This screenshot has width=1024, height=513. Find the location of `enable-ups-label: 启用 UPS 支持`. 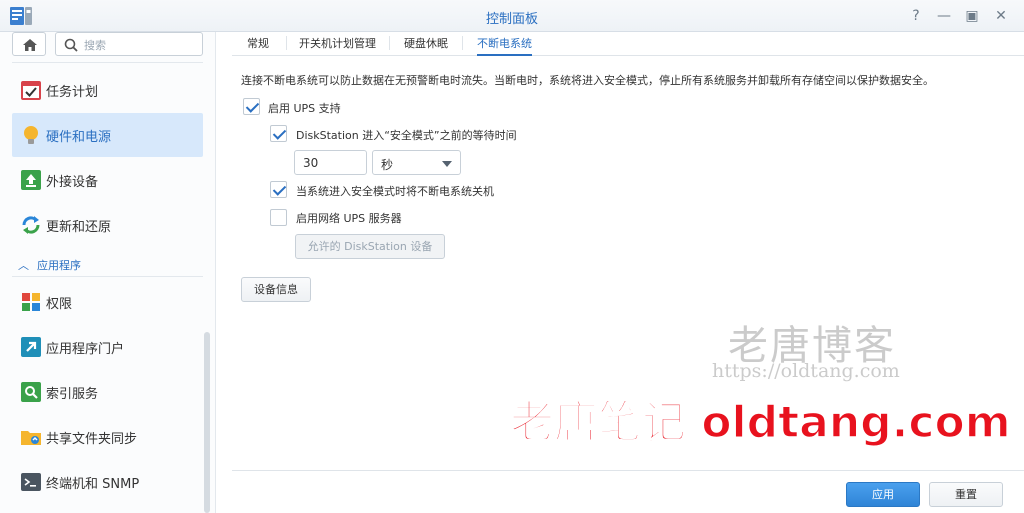

enable-ups-label: 启用 UPS 支持 is located at coordinates (304, 108).